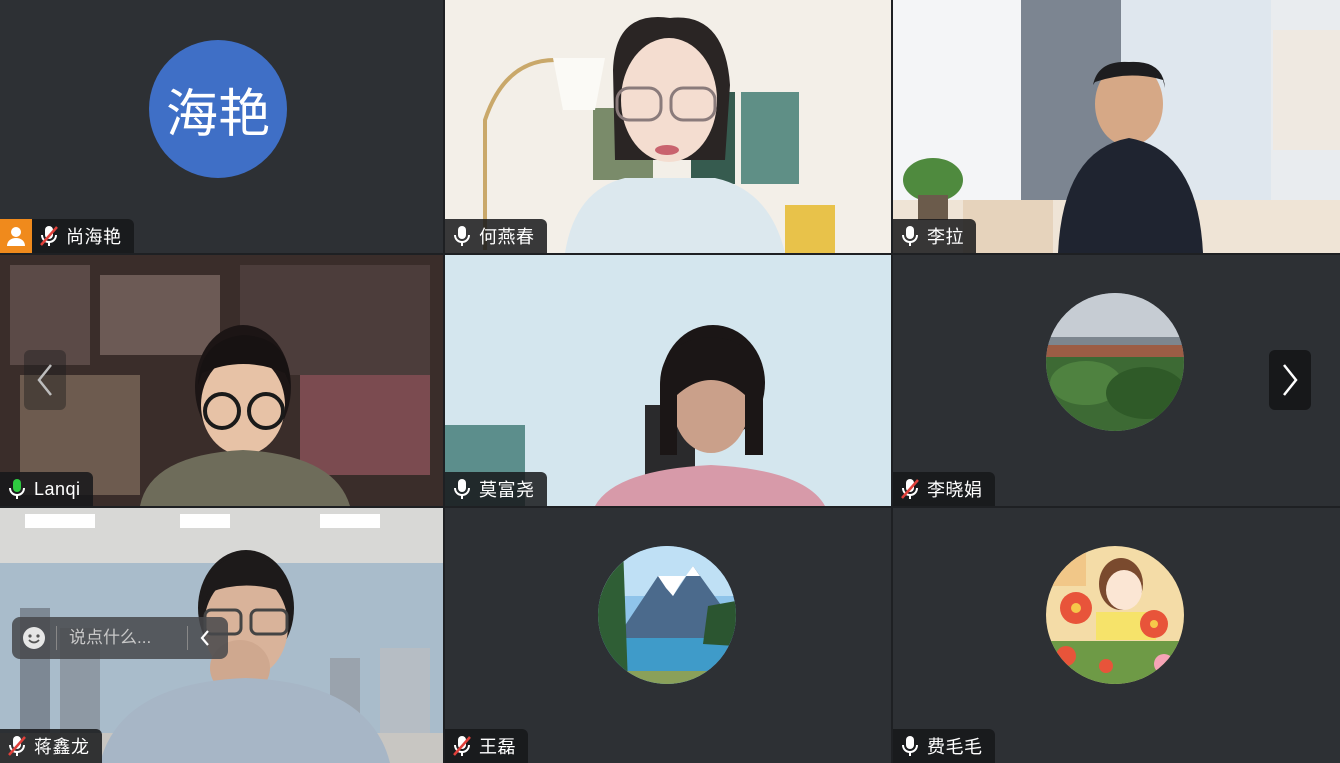 This screenshot has width=1340, height=763. I want to click on collapse-chat-button, so click(205, 638).